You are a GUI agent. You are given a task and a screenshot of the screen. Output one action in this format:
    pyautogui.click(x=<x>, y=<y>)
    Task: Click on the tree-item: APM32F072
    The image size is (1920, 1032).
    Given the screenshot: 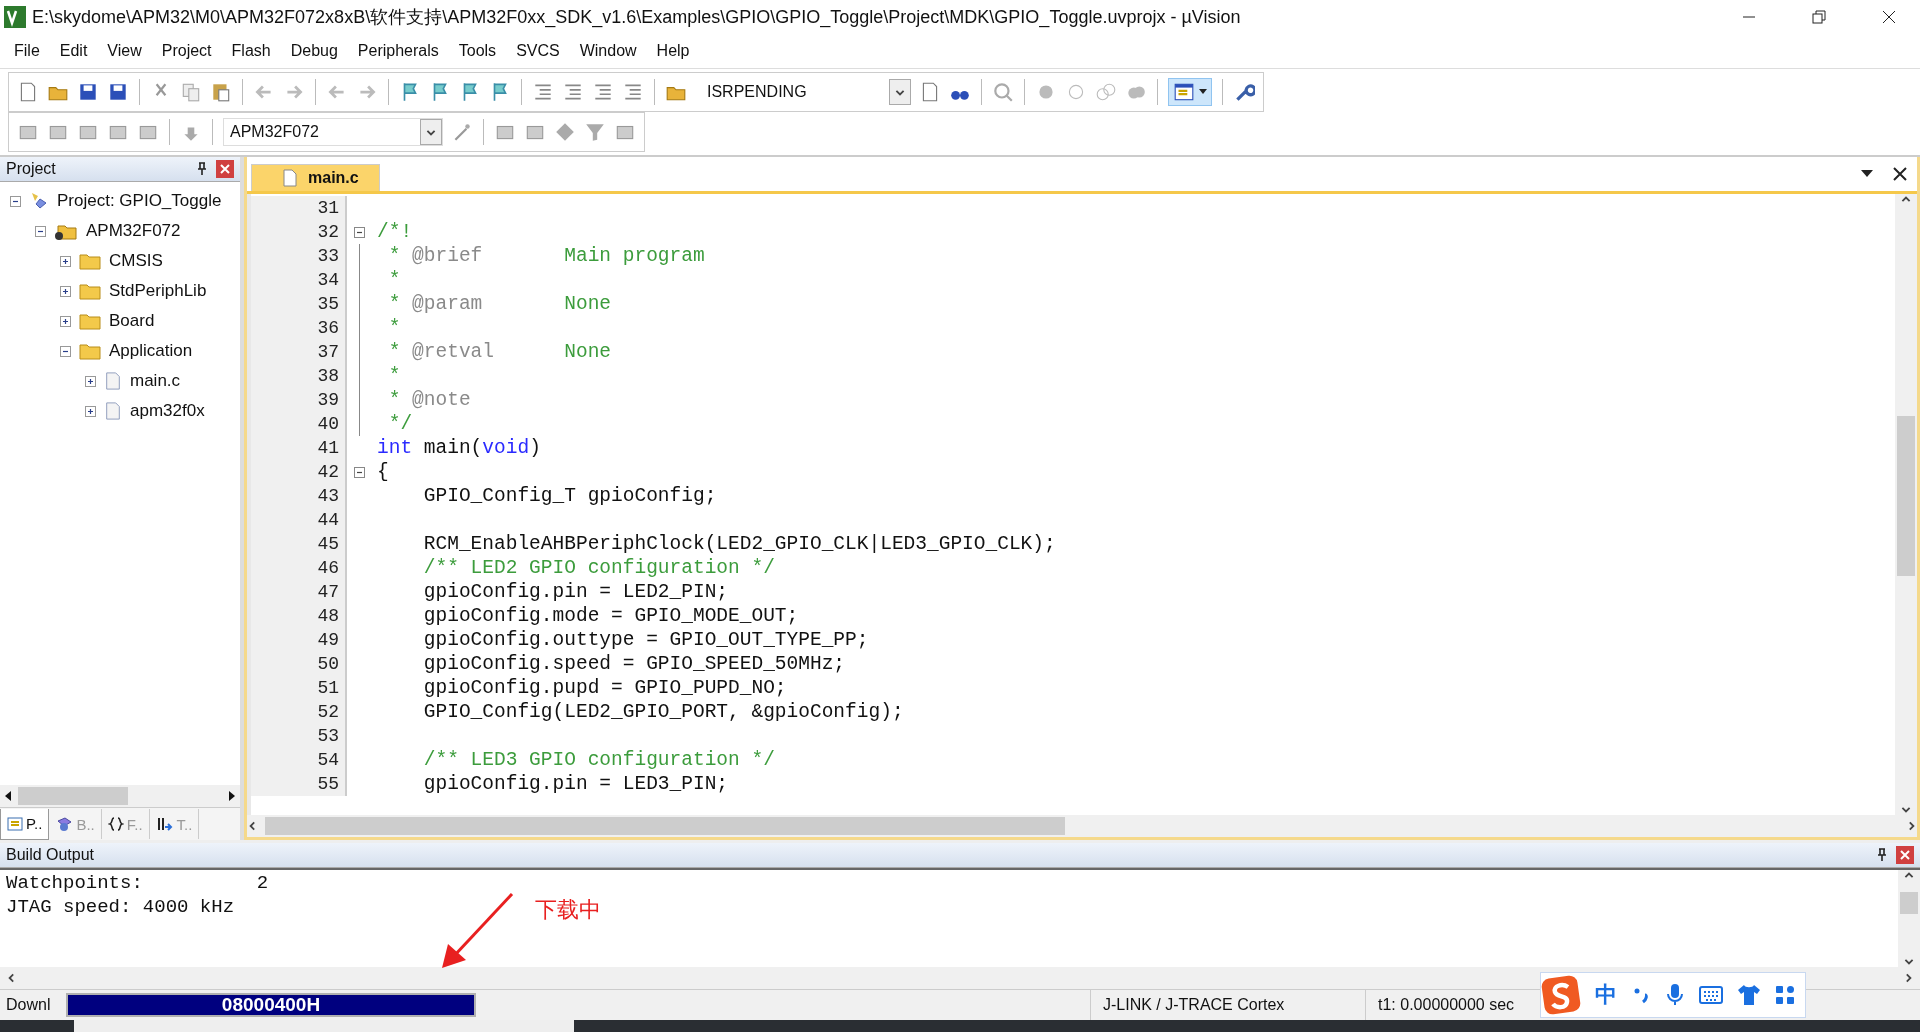 What is the action you would take?
    pyautogui.click(x=133, y=231)
    